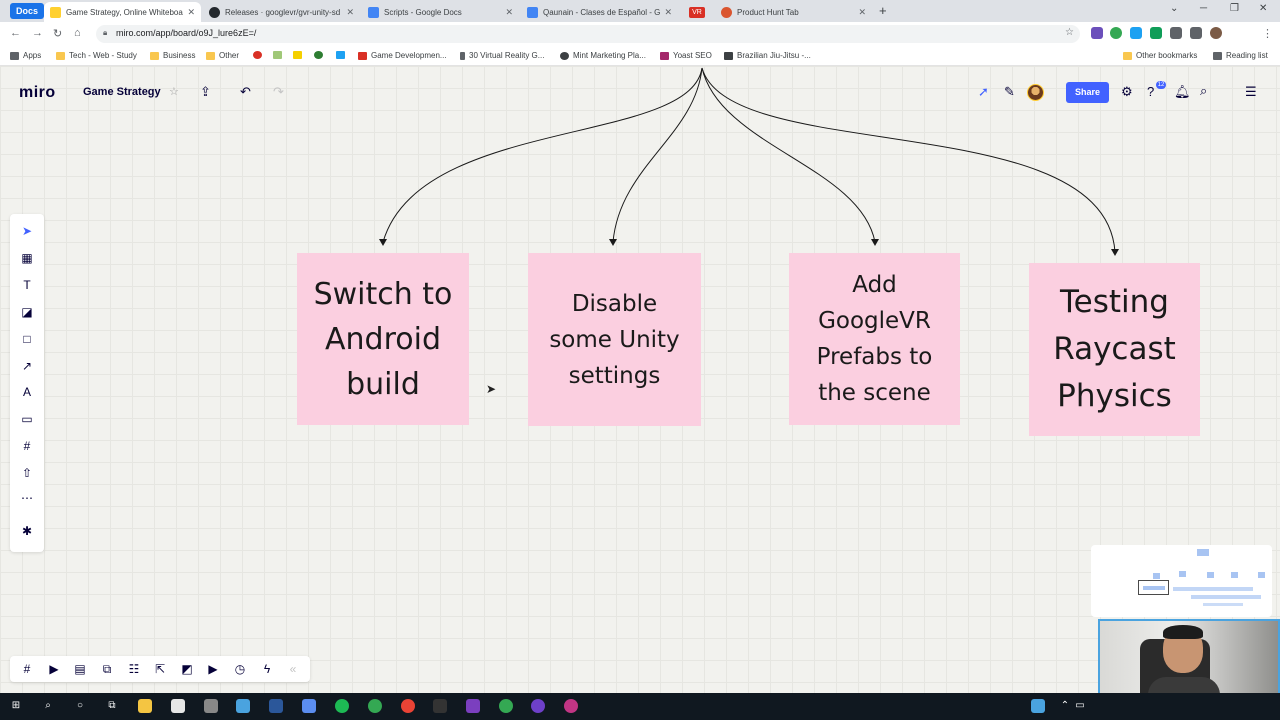 This screenshot has width=1280, height=720. Describe the element at coordinates (1160, 55) in the screenshot. I see `bookmark-other-folder: Other bookmarks` at that location.